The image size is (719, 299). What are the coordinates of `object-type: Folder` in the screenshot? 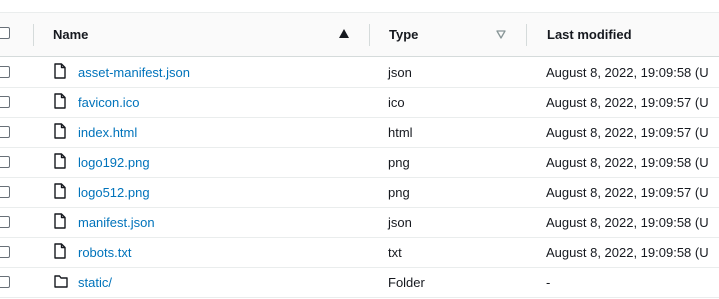 It's located at (406, 282).